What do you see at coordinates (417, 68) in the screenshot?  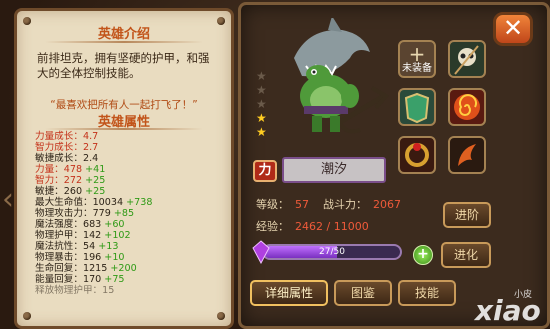 I see `slot-caption: 未装备` at bounding box center [417, 68].